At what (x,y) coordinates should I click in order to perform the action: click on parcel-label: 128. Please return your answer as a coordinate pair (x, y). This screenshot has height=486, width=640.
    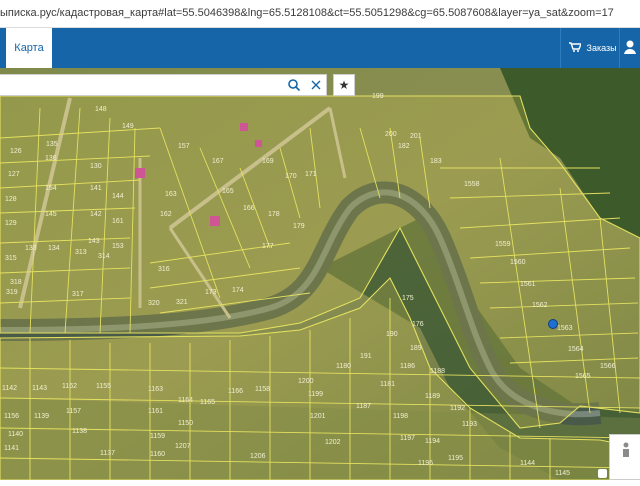
    Looking at the image, I should click on (11, 199).